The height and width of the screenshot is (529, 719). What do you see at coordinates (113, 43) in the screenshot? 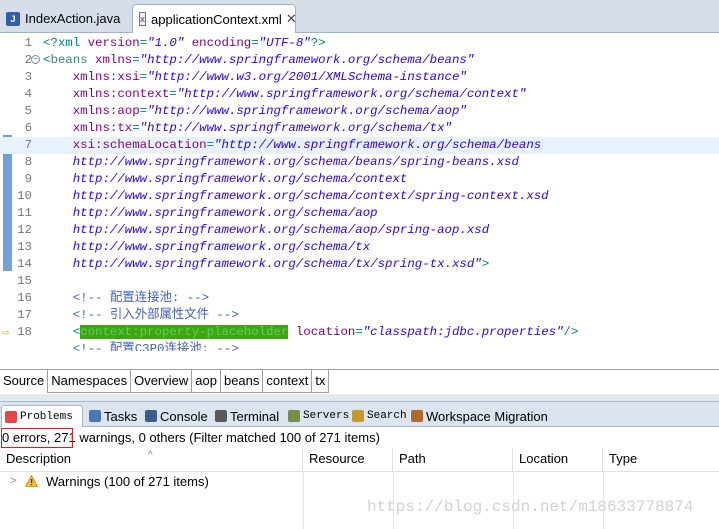
I see `code-token: version` at bounding box center [113, 43].